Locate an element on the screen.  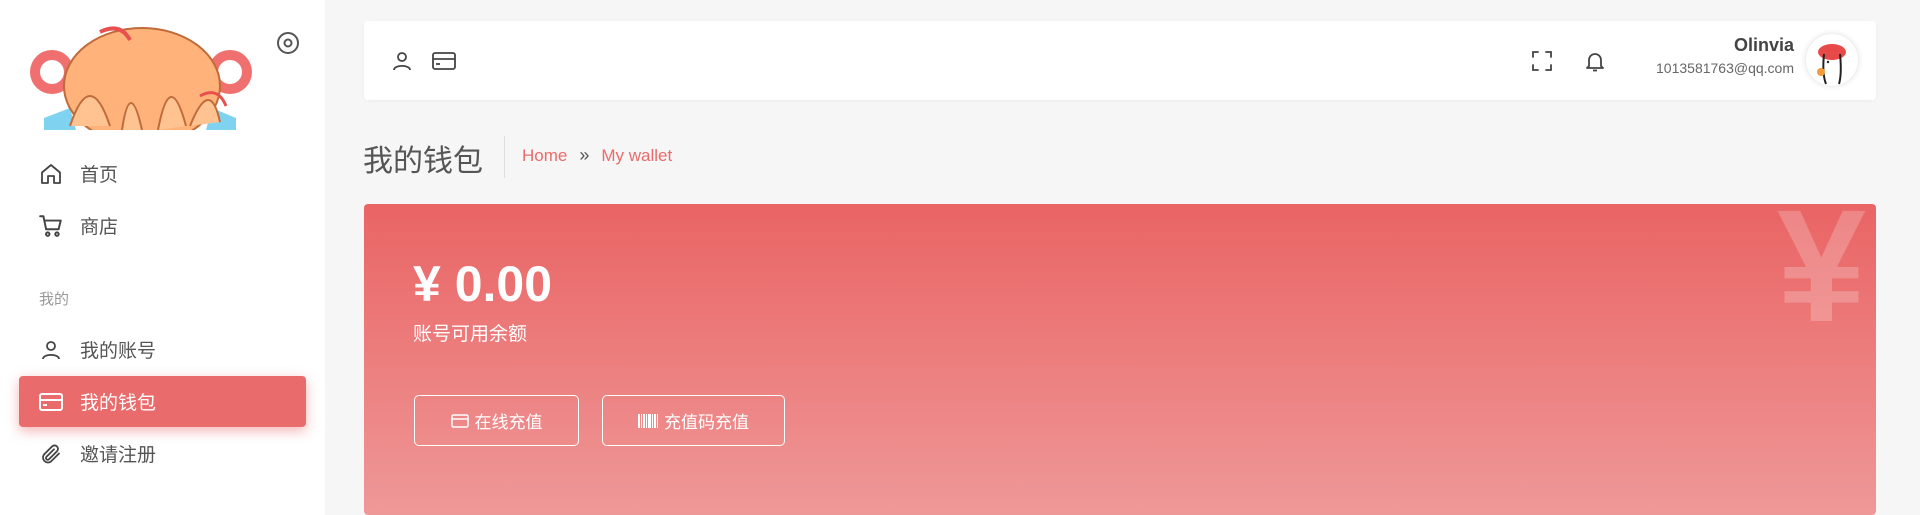
fullscreen-icon is located at coordinates (1542, 61).